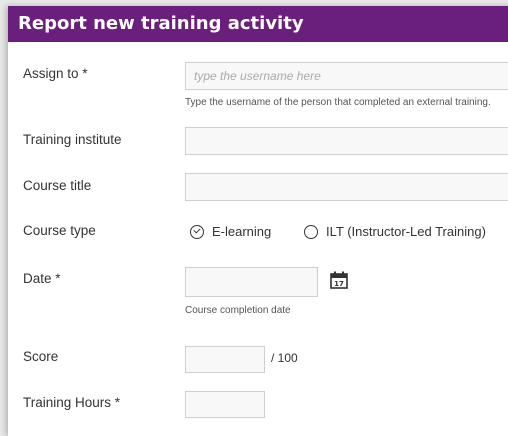 This screenshot has height=436, width=508. Describe the element at coordinates (72, 402) in the screenshot. I see `training-hours-label: Training Hours *` at that location.